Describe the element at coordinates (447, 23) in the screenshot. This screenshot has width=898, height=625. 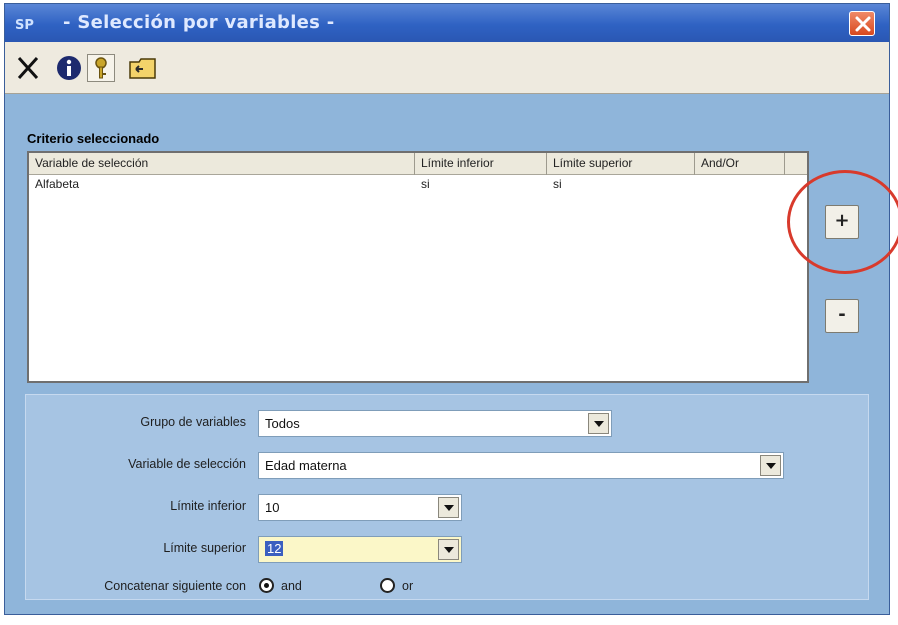
I see `title-bar: SP - Selección por variables -` at that location.